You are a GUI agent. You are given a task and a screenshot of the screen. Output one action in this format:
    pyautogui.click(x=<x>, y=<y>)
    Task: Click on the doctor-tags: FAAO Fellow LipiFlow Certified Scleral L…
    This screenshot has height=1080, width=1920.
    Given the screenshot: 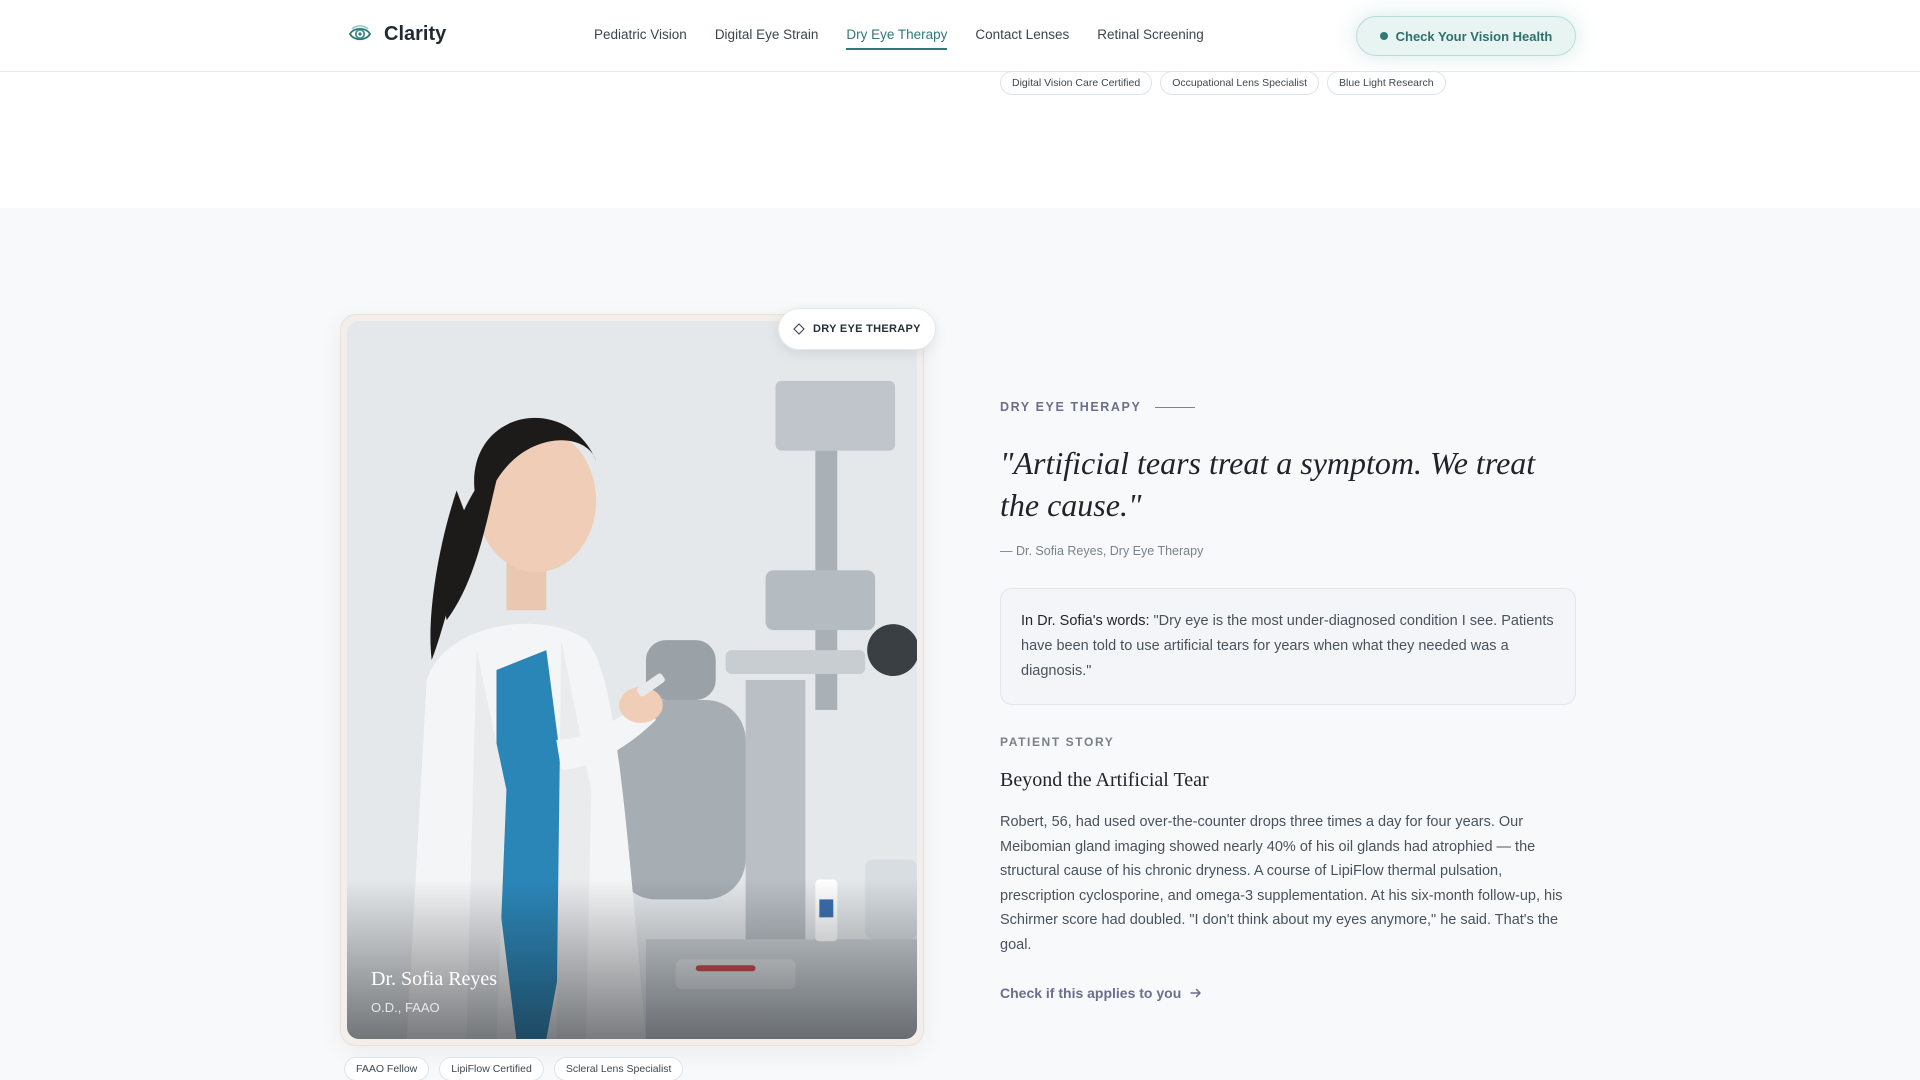 What is the action you would take?
    pyautogui.click(x=514, y=1068)
    